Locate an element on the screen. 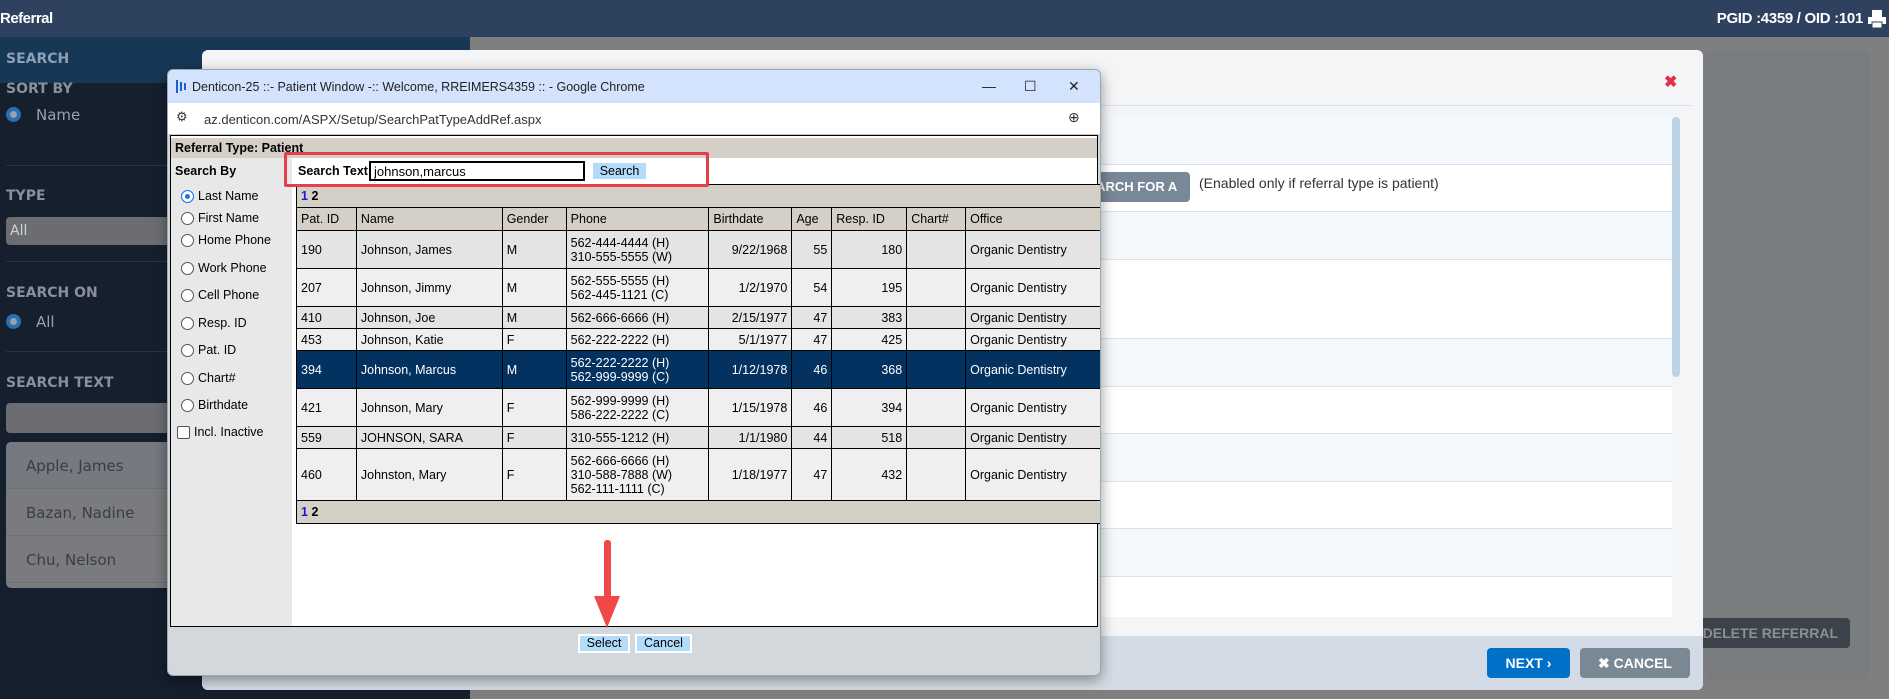  search-on-all-radio is located at coordinates (13, 321).